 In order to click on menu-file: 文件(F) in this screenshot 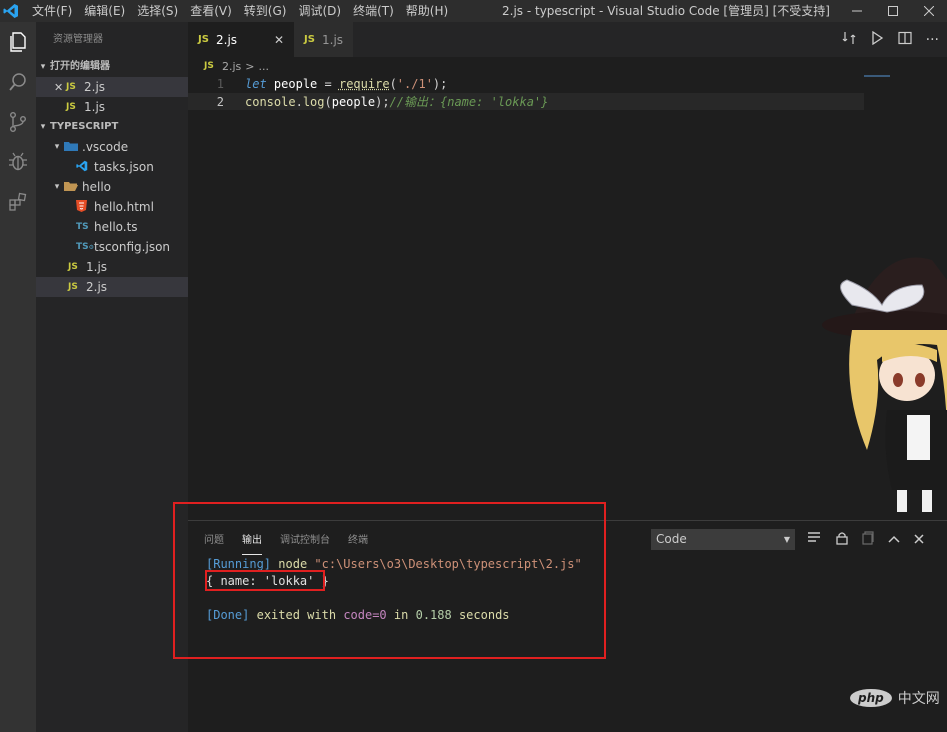, I will do `click(52, 11)`.